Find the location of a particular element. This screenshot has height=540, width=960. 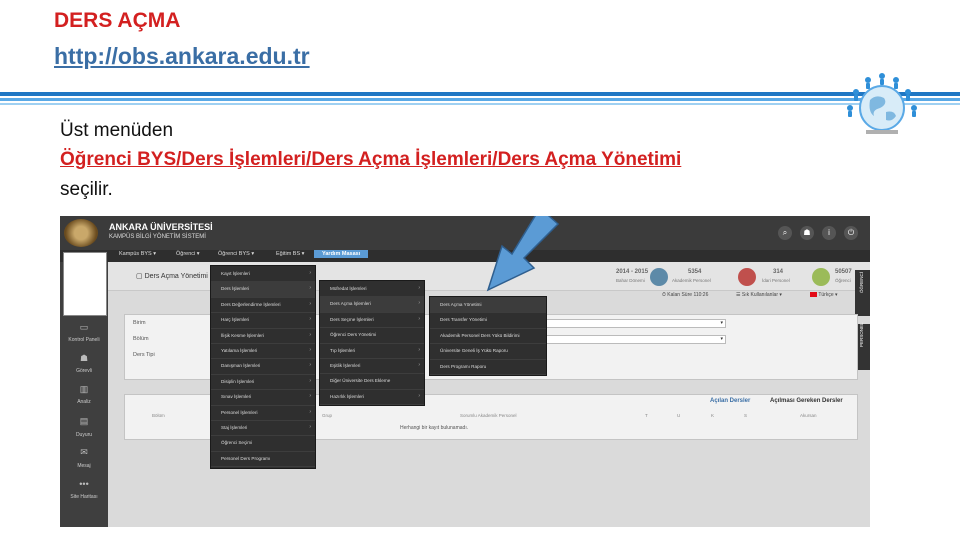

ders-acma-menu-item: Ders Açma Yönetimi is located at coordinates (488, 305).